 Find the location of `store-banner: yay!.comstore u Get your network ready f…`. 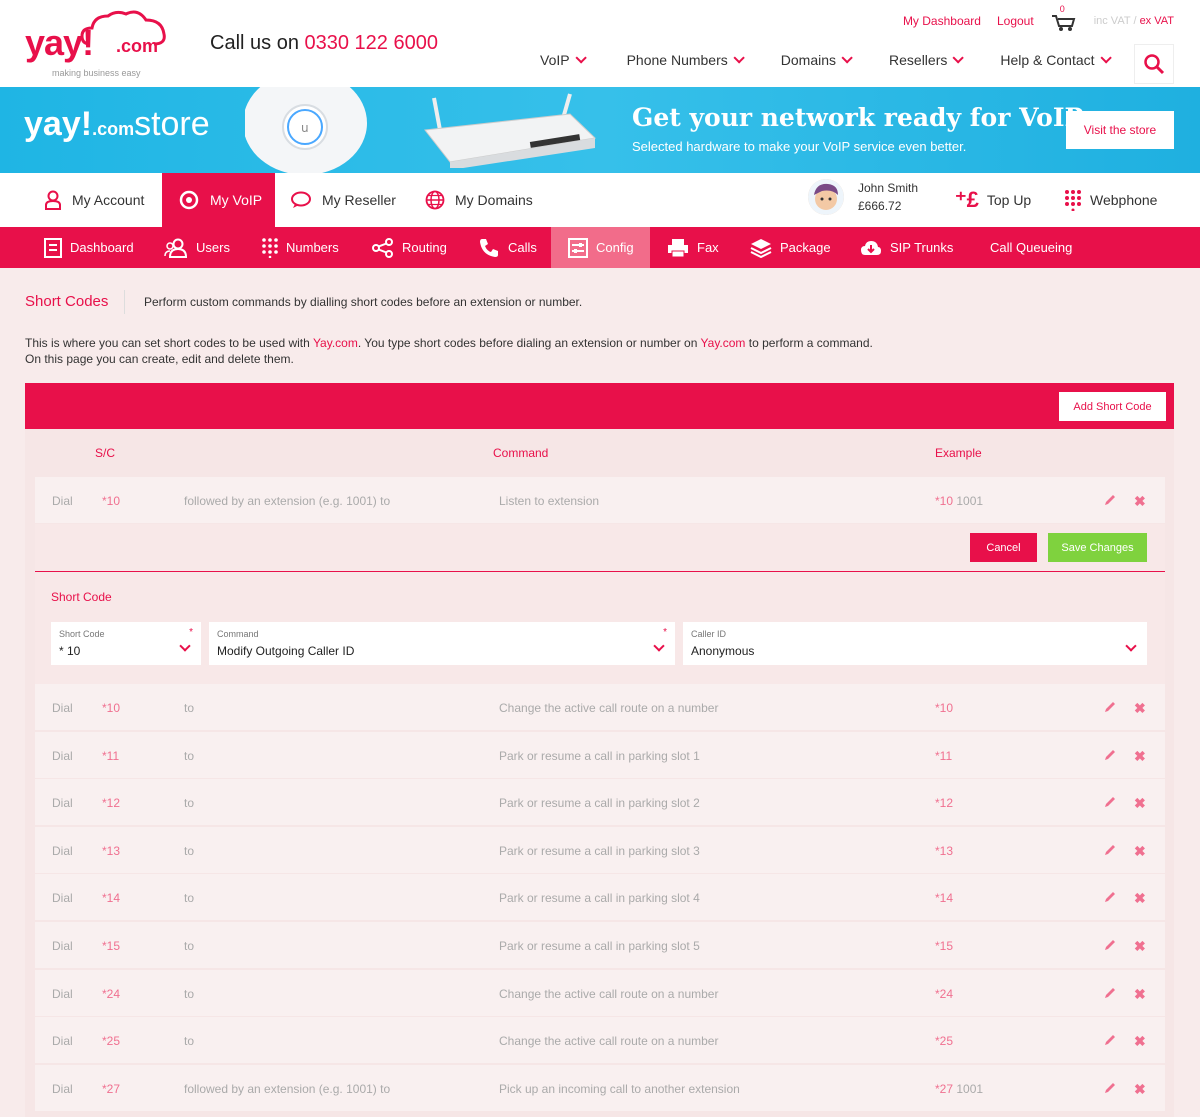

store-banner: yay!.comstore u Get your network ready f… is located at coordinates (600, 130).